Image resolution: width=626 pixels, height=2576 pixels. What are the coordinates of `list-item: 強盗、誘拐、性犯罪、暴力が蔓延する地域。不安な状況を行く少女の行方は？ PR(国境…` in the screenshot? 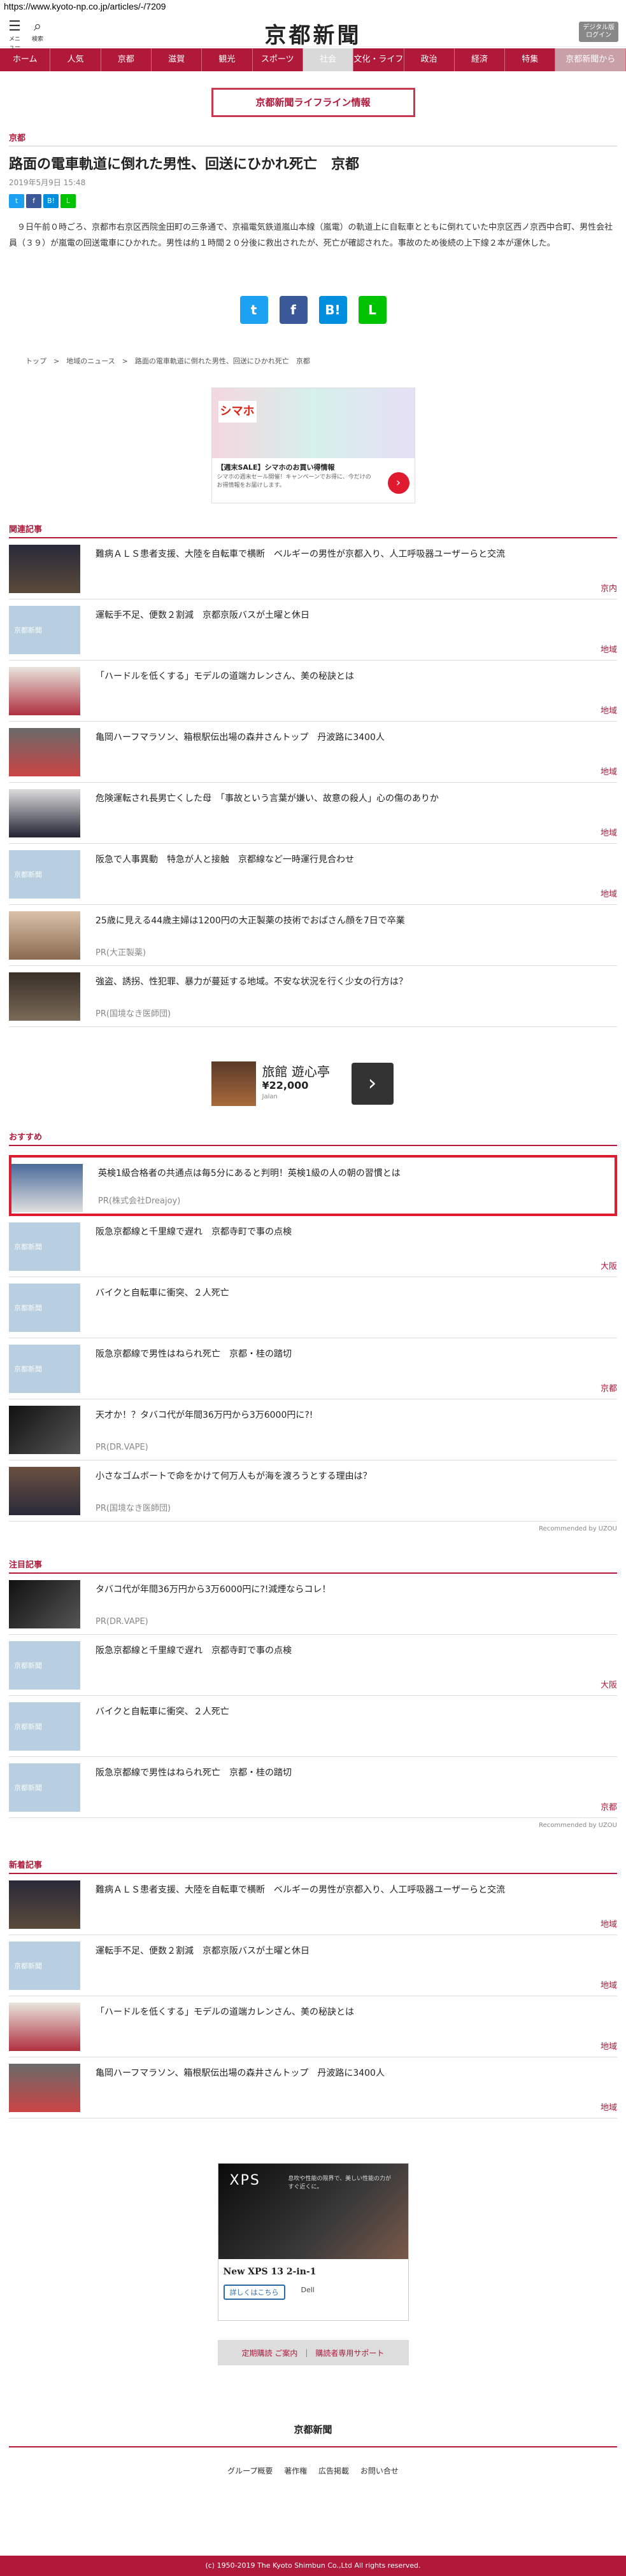 It's located at (313, 996).